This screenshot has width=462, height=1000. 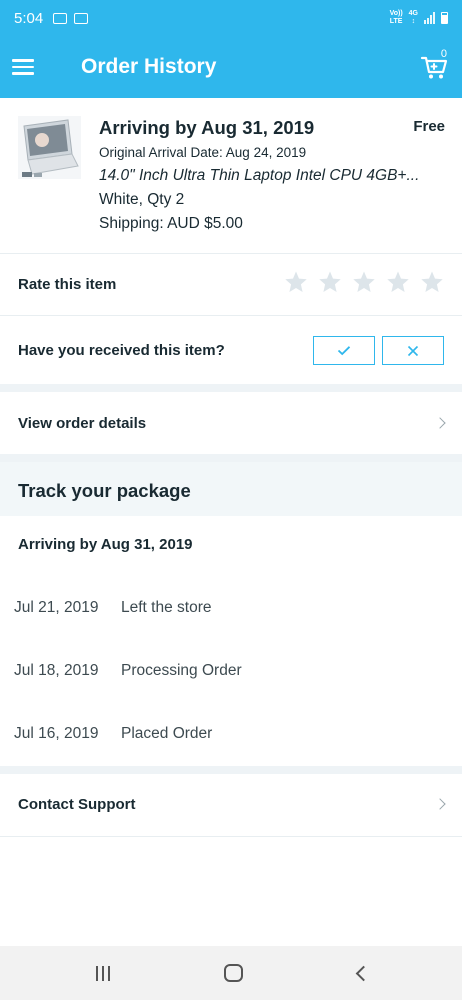 What do you see at coordinates (67, 284) in the screenshot?
I see `rate-item-label: Rate this item` at bounding box center [67, 284].